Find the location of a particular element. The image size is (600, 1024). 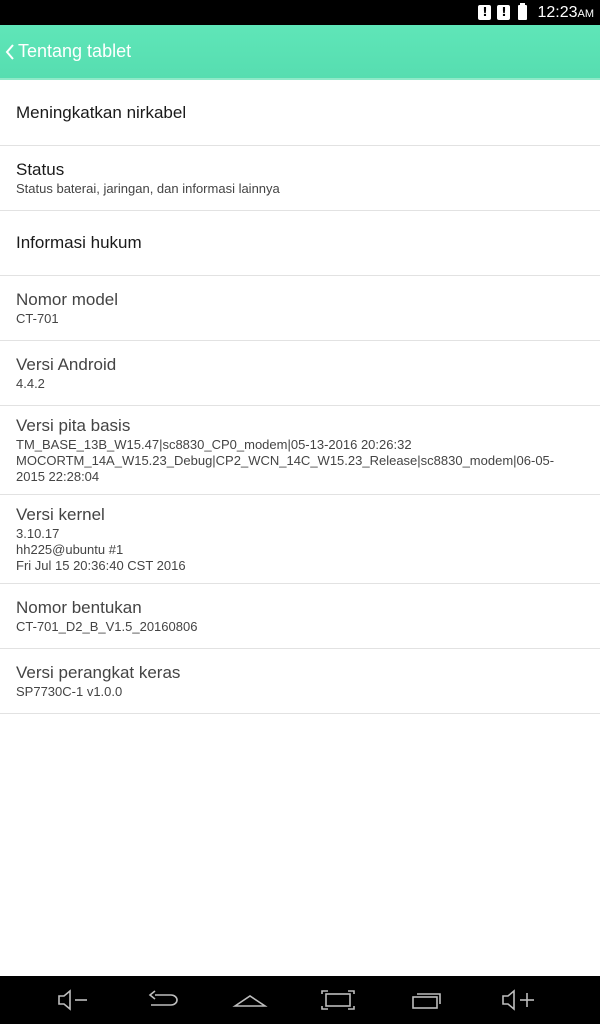

volume-up-icon is located at coordinates (518, 1000).